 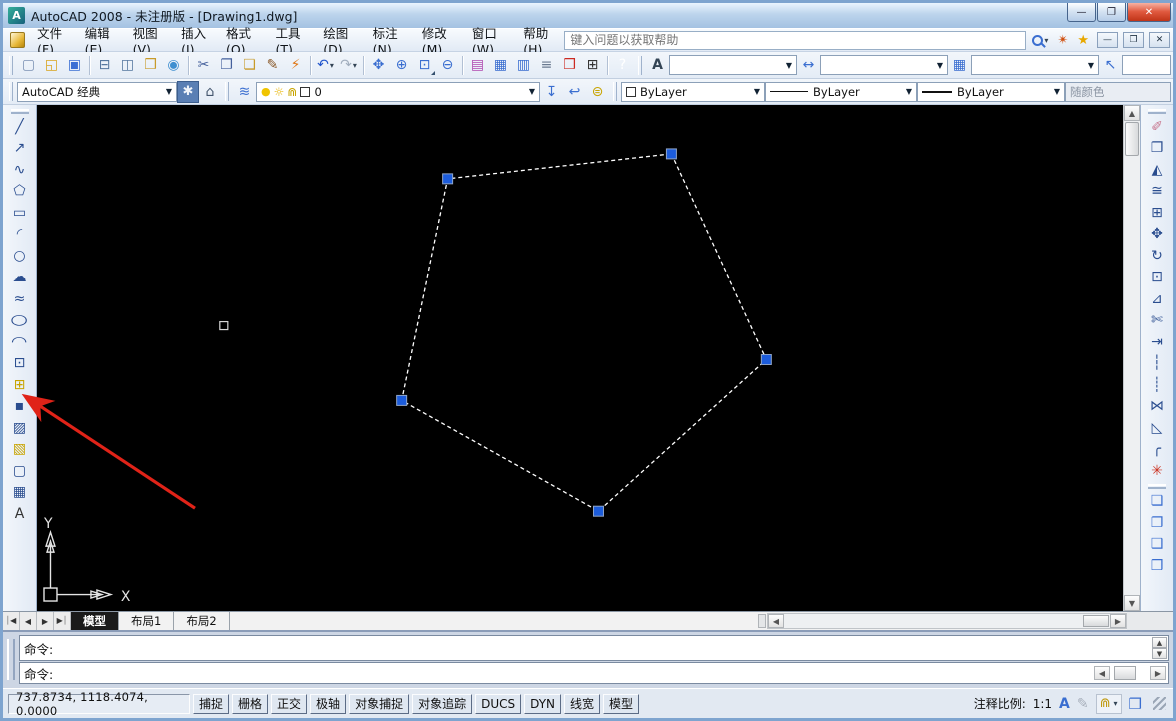 I want to click on layer-lock-icon: ⋒, so click(x=292, y=92).